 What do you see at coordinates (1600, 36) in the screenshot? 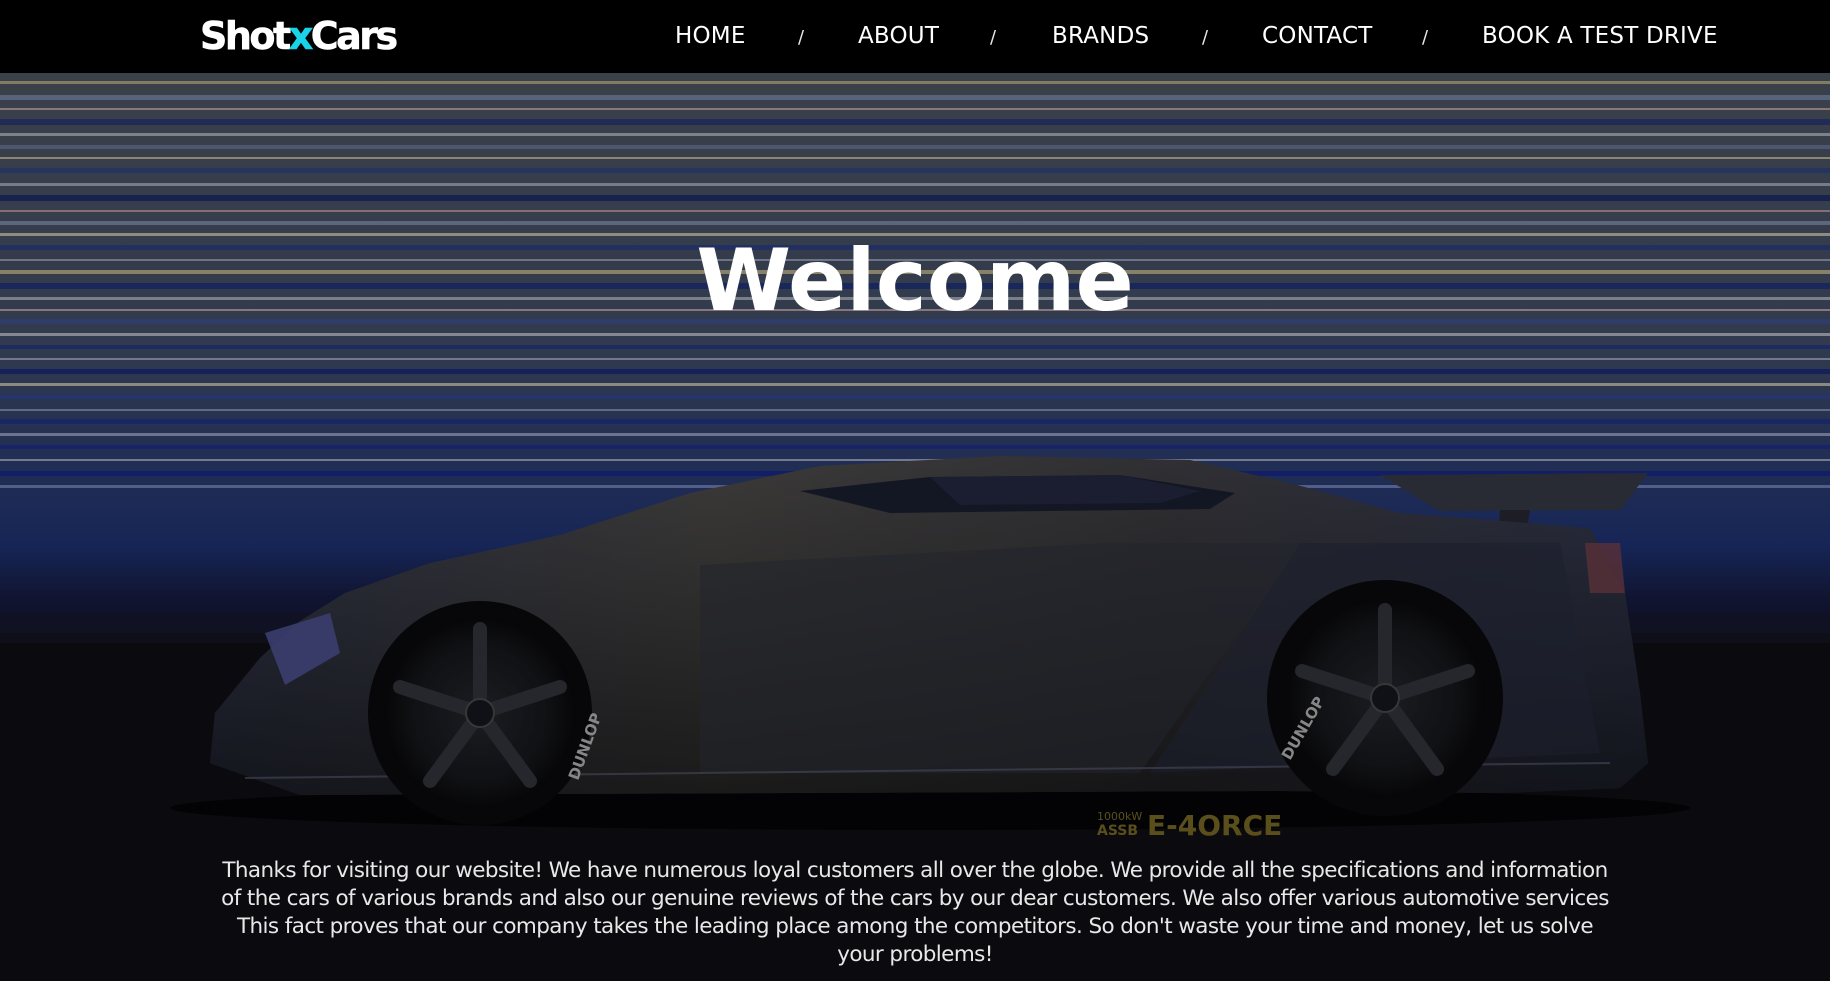
I see `nav-link-book-test-drive: BOOK A TEST DRIVE` at bounding box center [1600, 36].